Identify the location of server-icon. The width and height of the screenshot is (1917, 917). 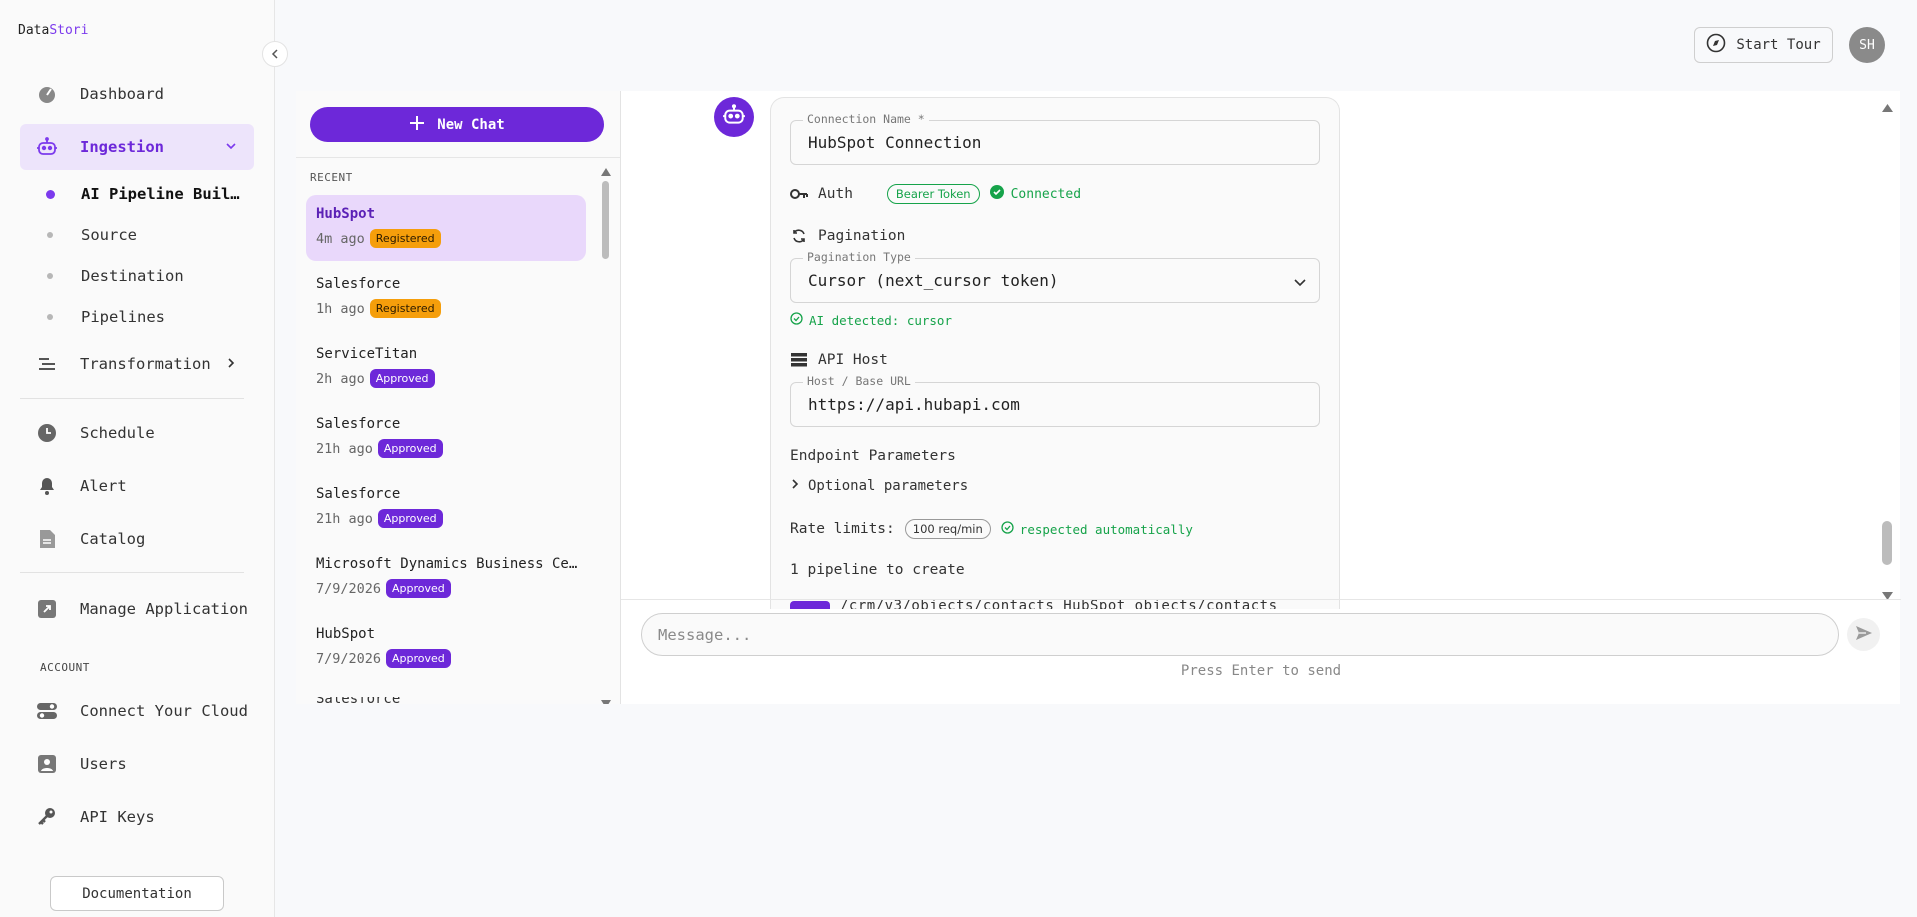
(799, 360).